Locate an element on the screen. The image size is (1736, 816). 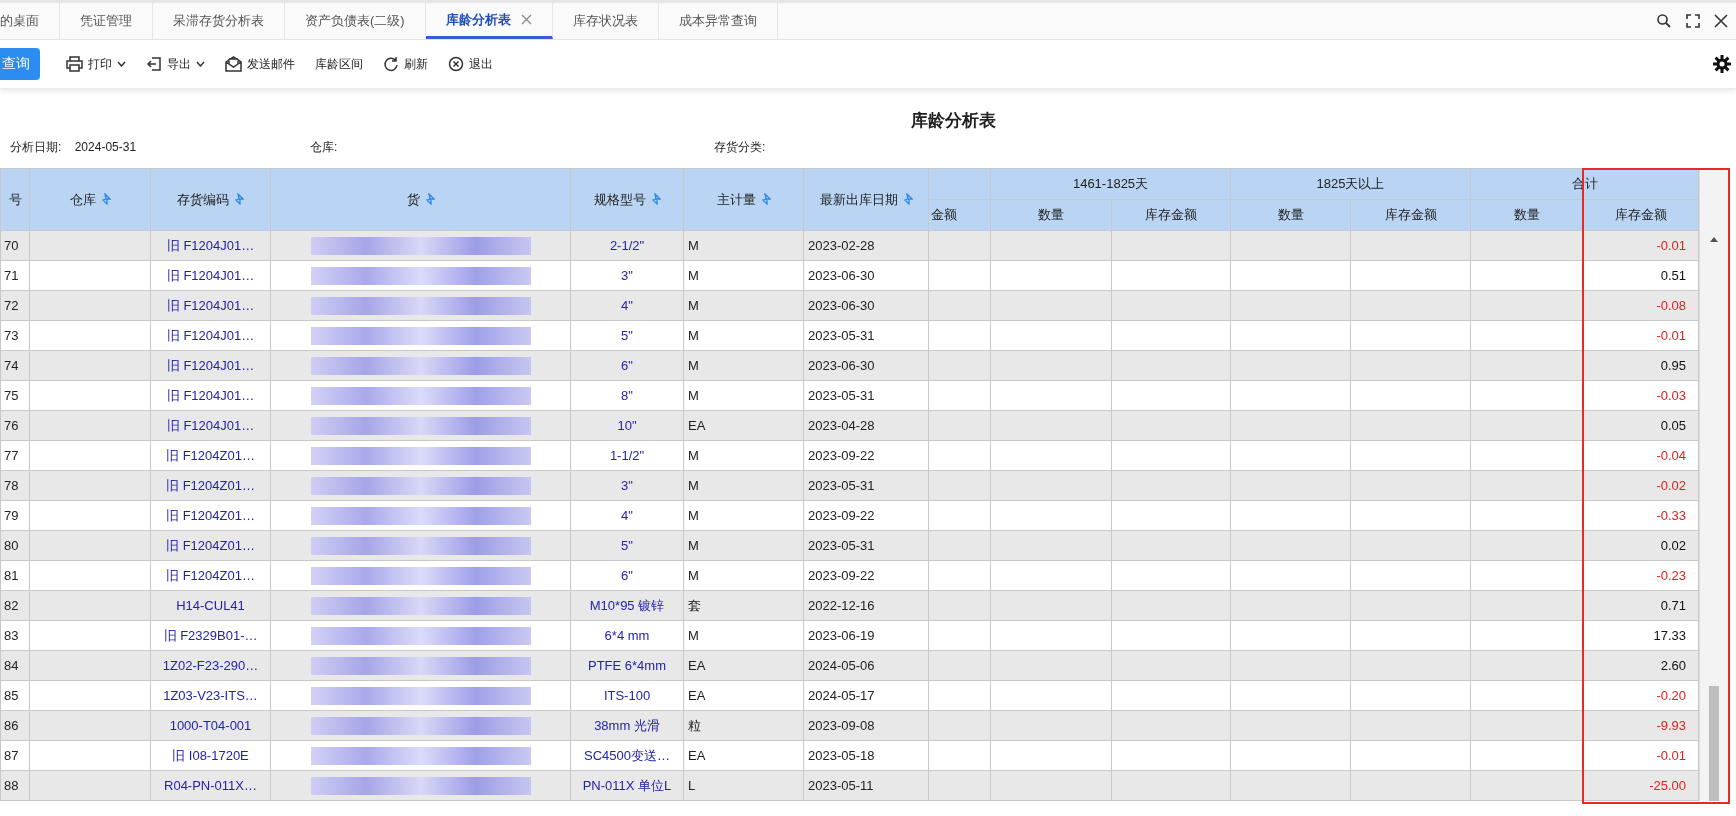
row-number: 81 is located at coordinates (15, 575).